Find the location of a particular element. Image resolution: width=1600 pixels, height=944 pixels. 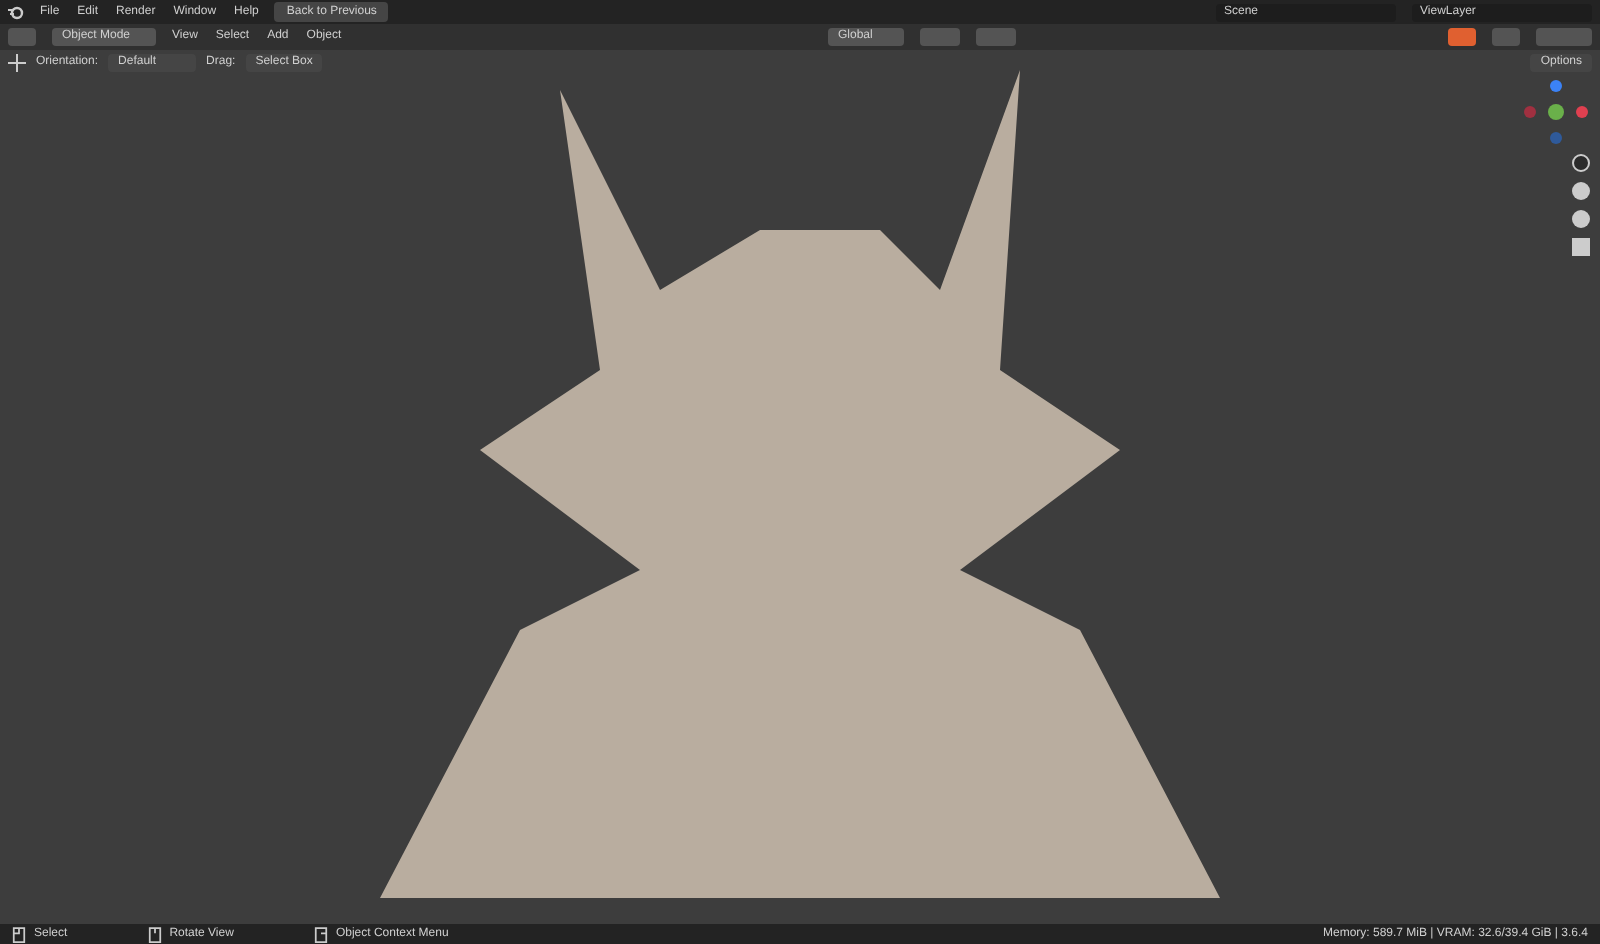

xray-button is located at coordinates (1506, 37).